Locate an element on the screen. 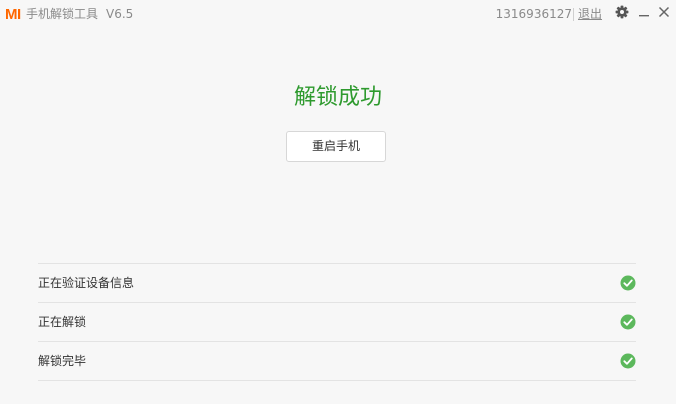 The image size is (676, 404). title-bar: MI 手机解锁工具 V6.5 1316936127 退出 is located at coordinates (338, 15).